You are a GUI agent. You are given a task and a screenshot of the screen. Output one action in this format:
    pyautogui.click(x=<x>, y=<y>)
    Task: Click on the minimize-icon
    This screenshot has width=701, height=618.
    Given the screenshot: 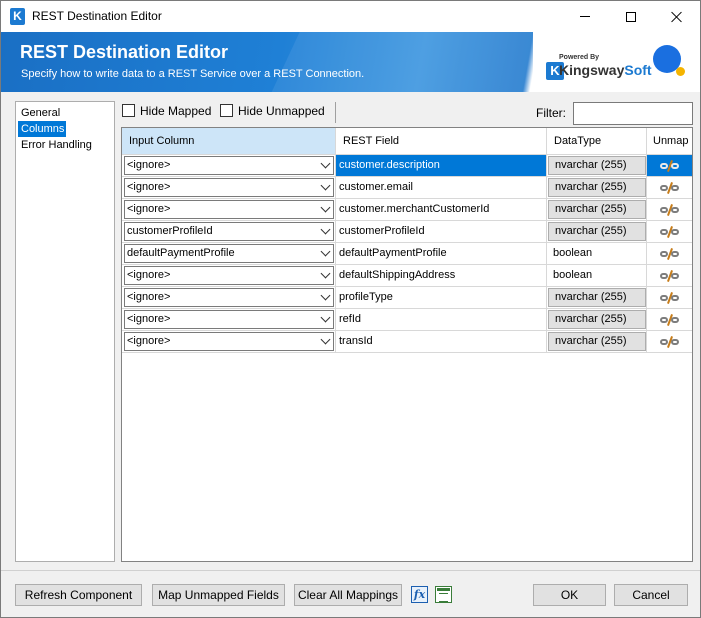 What is the action you would take?
    pyautogui.click(x=585, y=16)
    